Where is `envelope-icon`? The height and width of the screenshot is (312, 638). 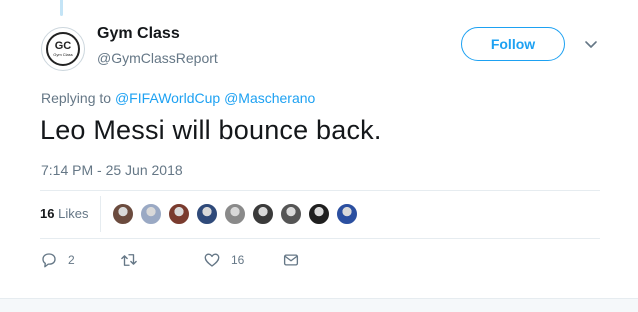
envelope-icon is located at coordinates (291, 260).